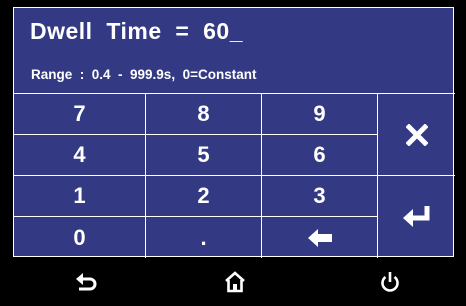 Image resolution: width=466 pixels, height=306 pixels. Describe the element at coordinates (80, 155) in the screenshot. I see `key-4: 4` at that location.